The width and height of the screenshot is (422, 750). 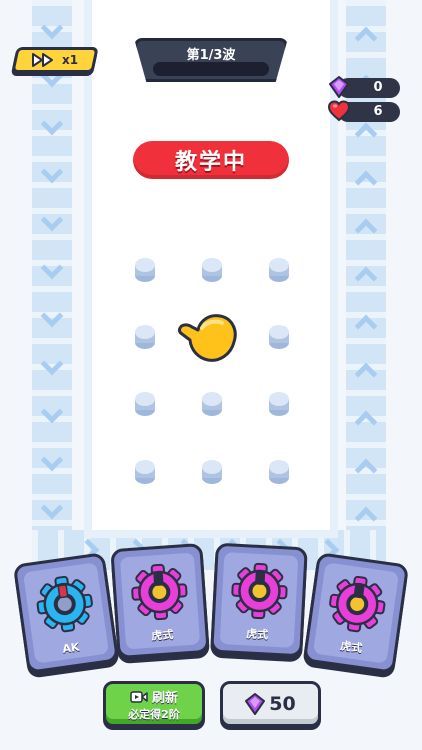 I want to click on wave-panel: 第1/3波, so click(x=211, y=60).